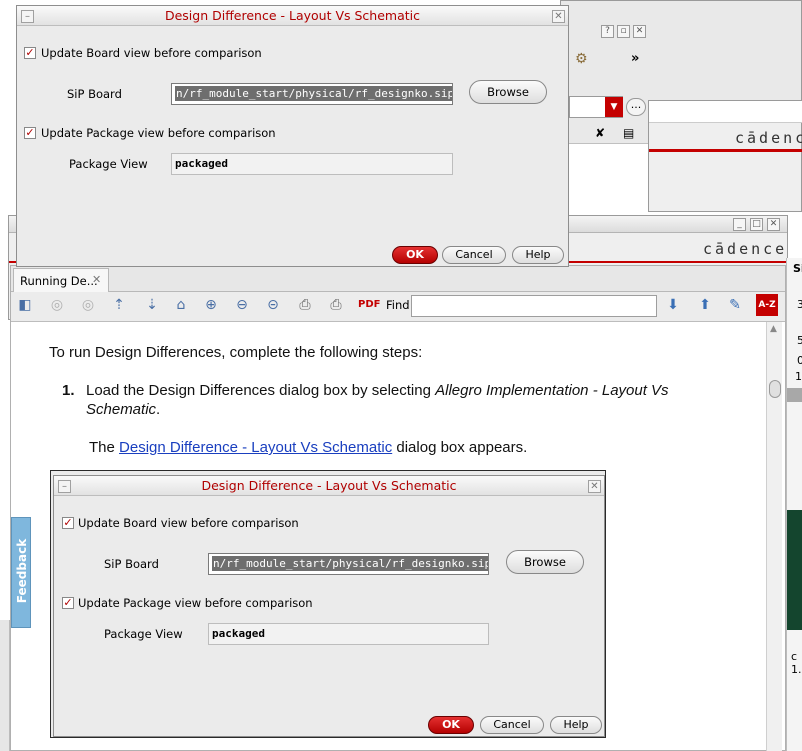 The height and width of the screenshot is (751, 802). What do you see at coordinates (369, 305) in the screenshot?
I see `pdf-icon: PDF` at bounding box center [369, 305].